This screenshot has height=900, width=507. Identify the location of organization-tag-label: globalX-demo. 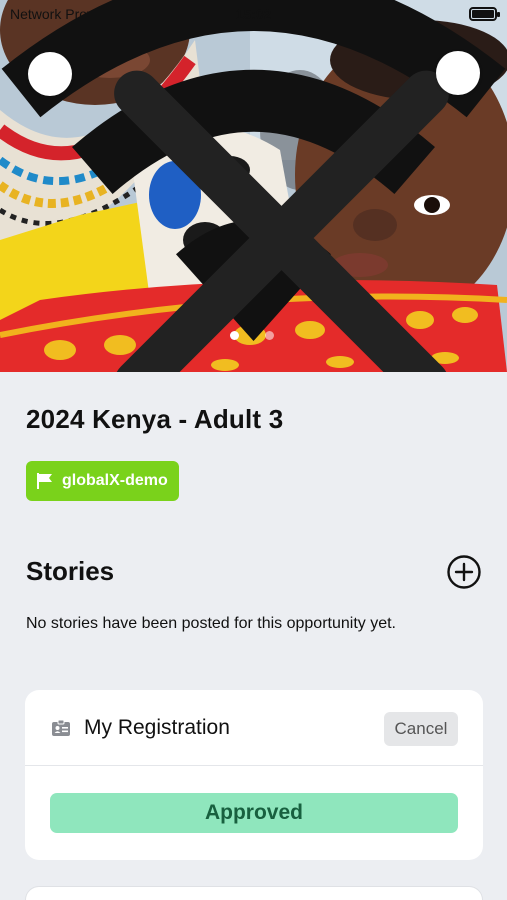
(115, 480).